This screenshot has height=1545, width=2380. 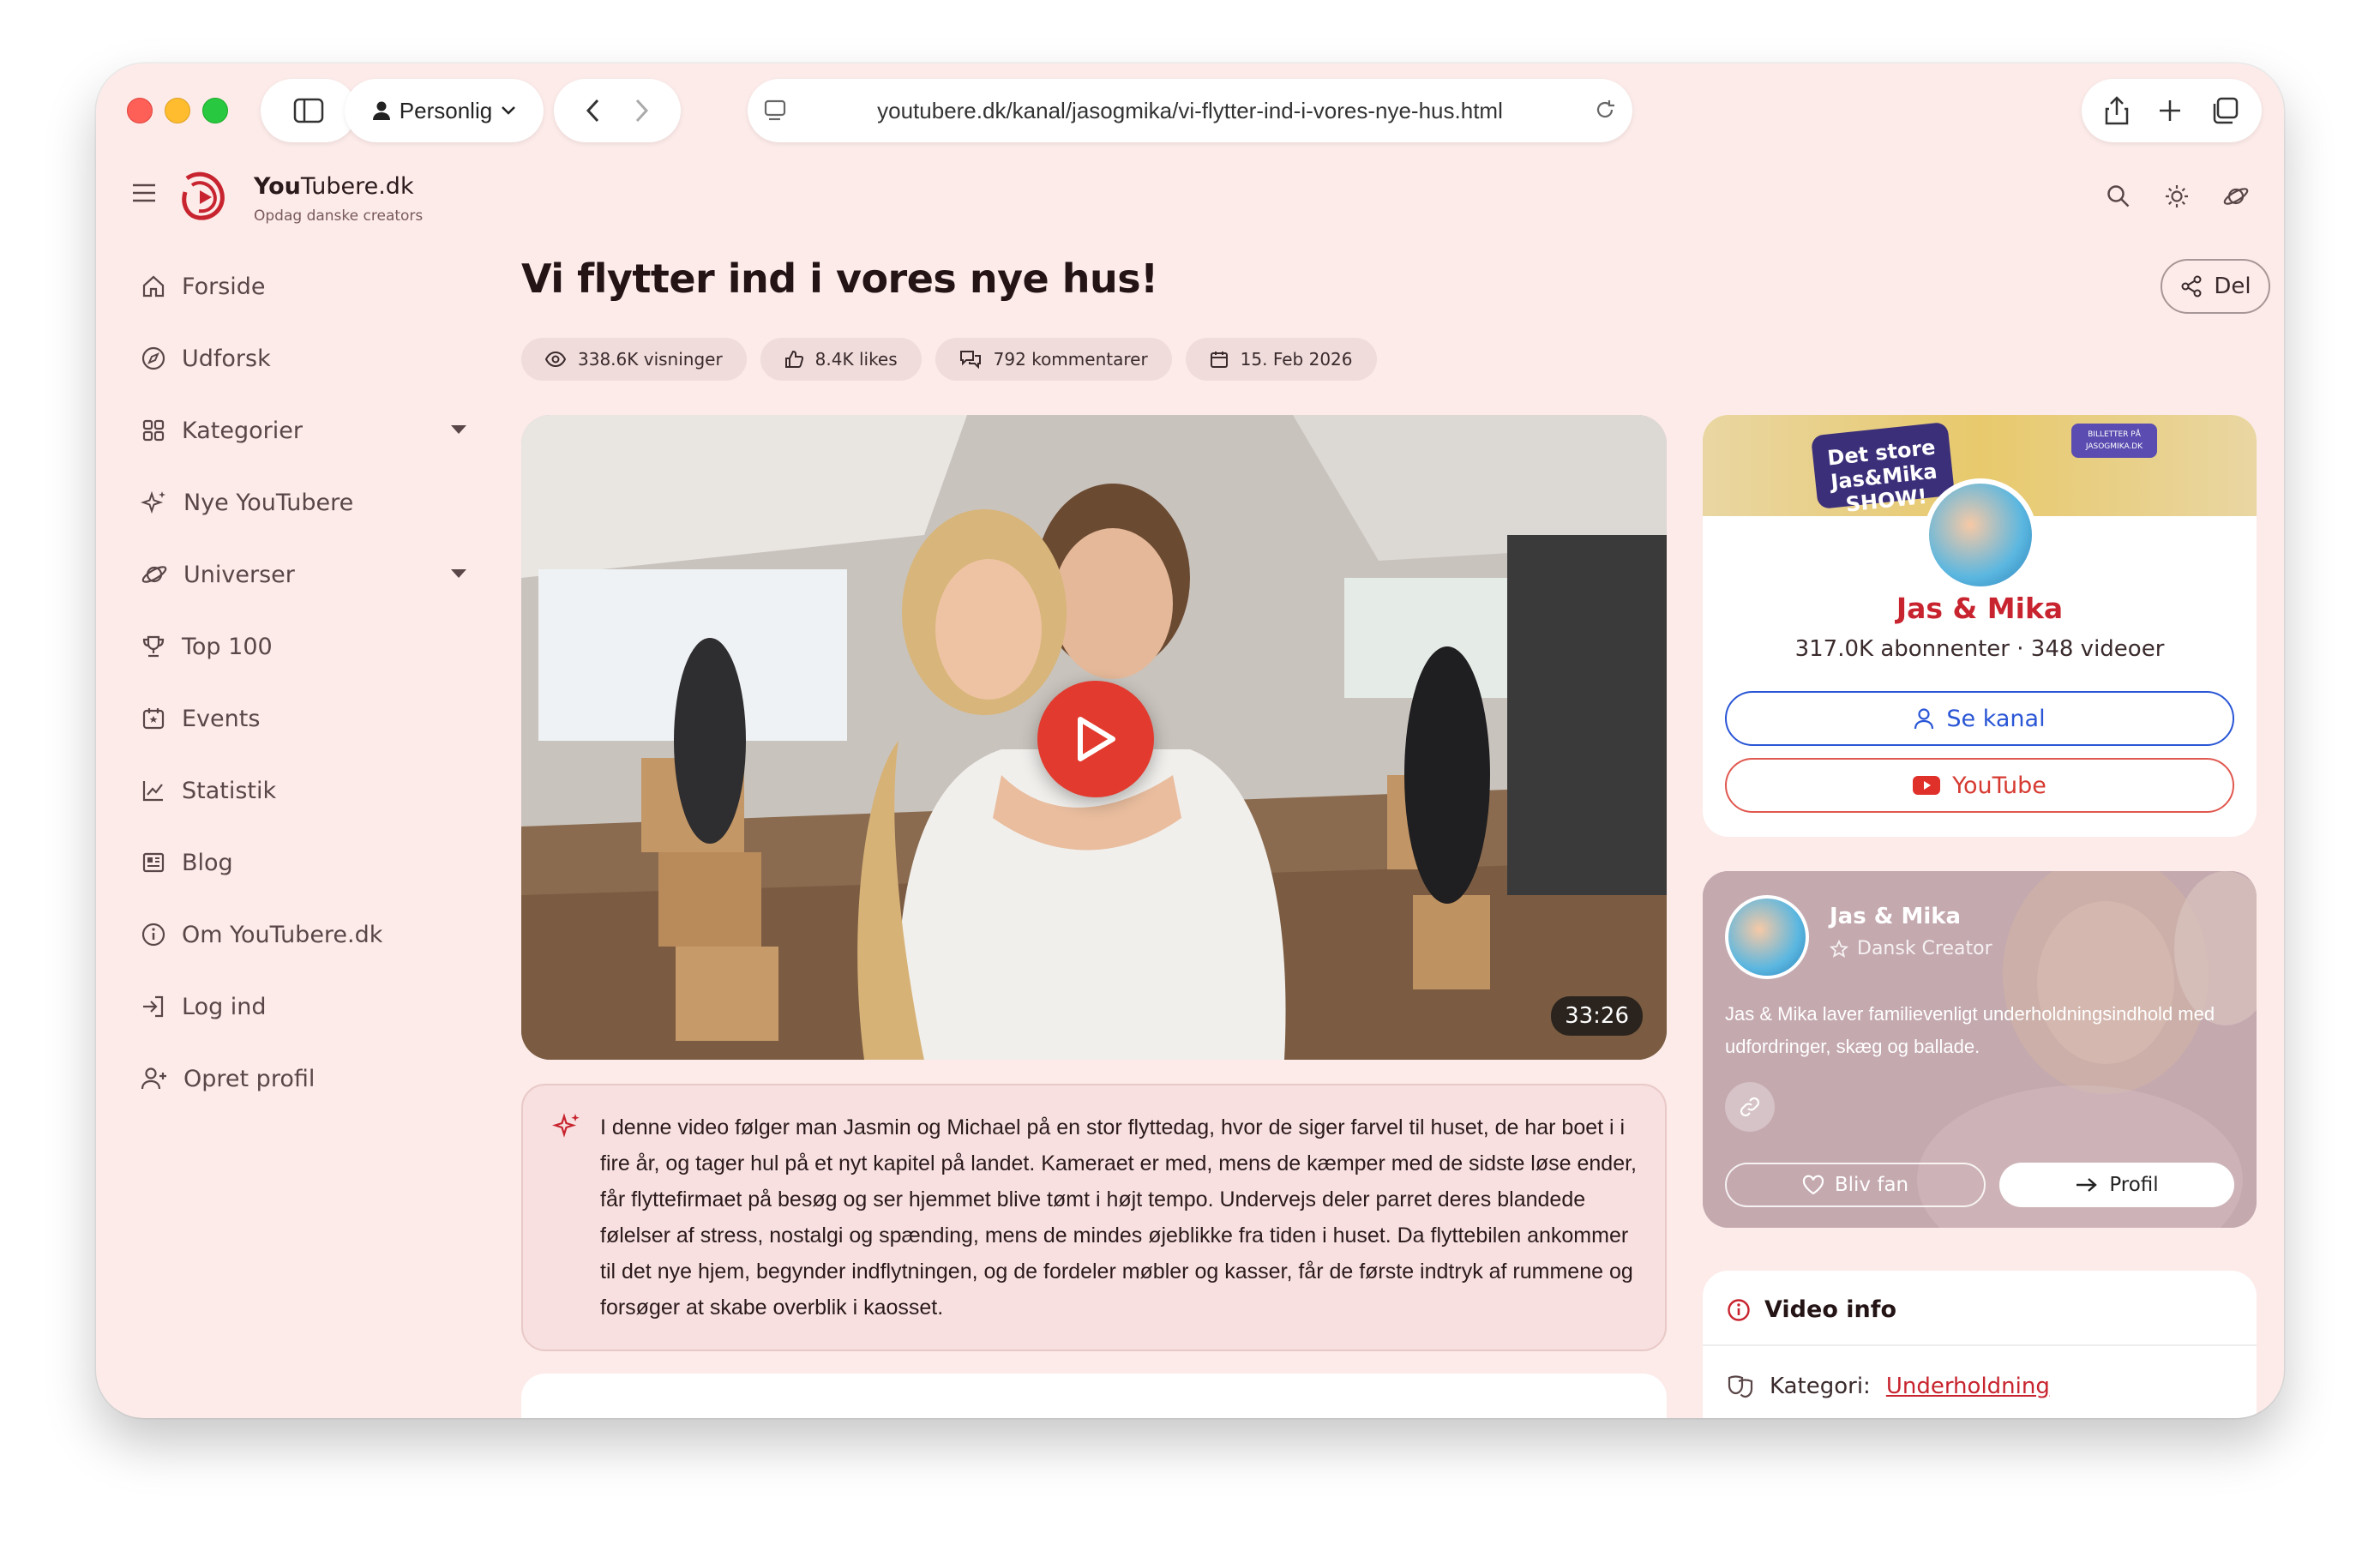 What do you see at coordinates (304, 1006) in the screenshot?
I see `sidebar-item-log-ind: Log ind` at bounding box center [304, 1006].